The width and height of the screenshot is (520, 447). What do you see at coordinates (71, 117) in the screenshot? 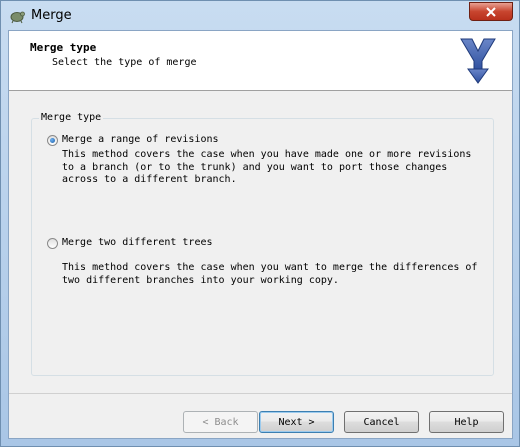
I see `group-label: Merge type` at bounding box center [71, 117].